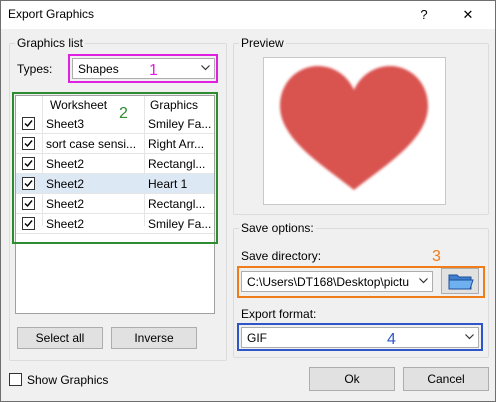  I want to click on preview-image-frame, so click(354, 131).